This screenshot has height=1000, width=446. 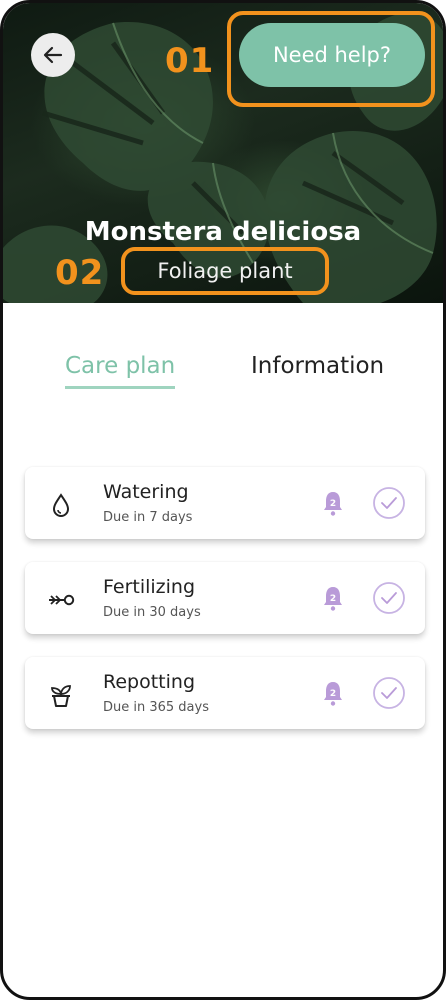 What do you see at coordinates (317, 366) in the screenshot?
I see `tab-information: Information` at bounding box center [317, 366].